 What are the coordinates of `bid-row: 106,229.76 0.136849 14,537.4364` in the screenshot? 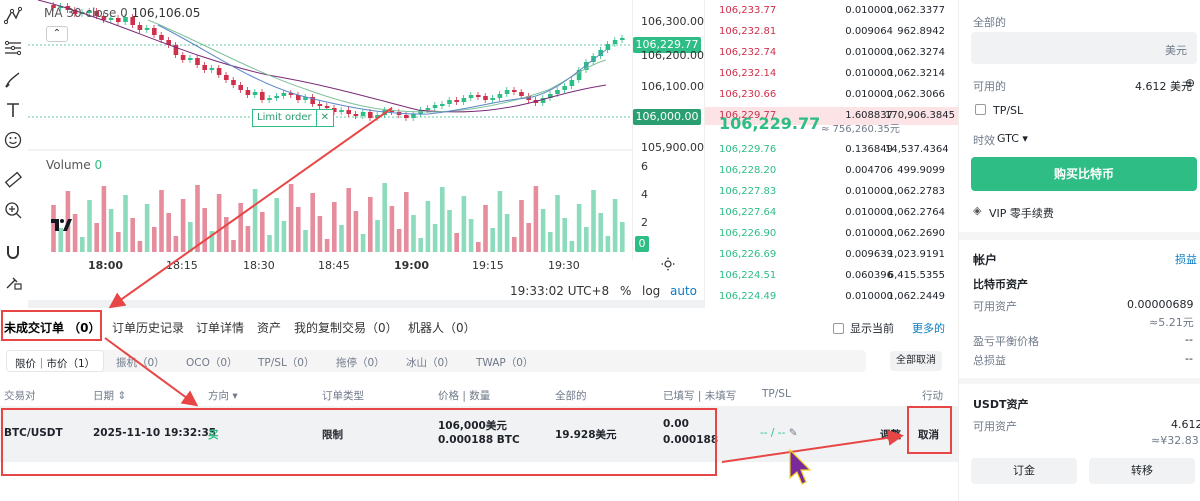 It's located at (831, 150).